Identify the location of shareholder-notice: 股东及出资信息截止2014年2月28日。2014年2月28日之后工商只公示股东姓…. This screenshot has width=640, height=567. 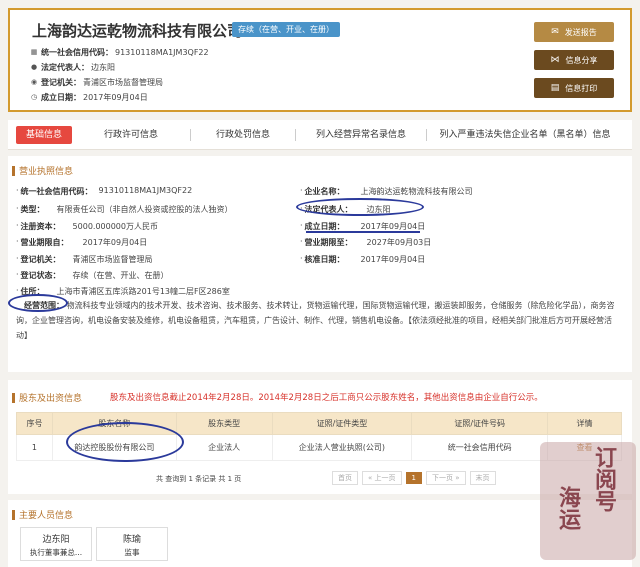
(326, 398).